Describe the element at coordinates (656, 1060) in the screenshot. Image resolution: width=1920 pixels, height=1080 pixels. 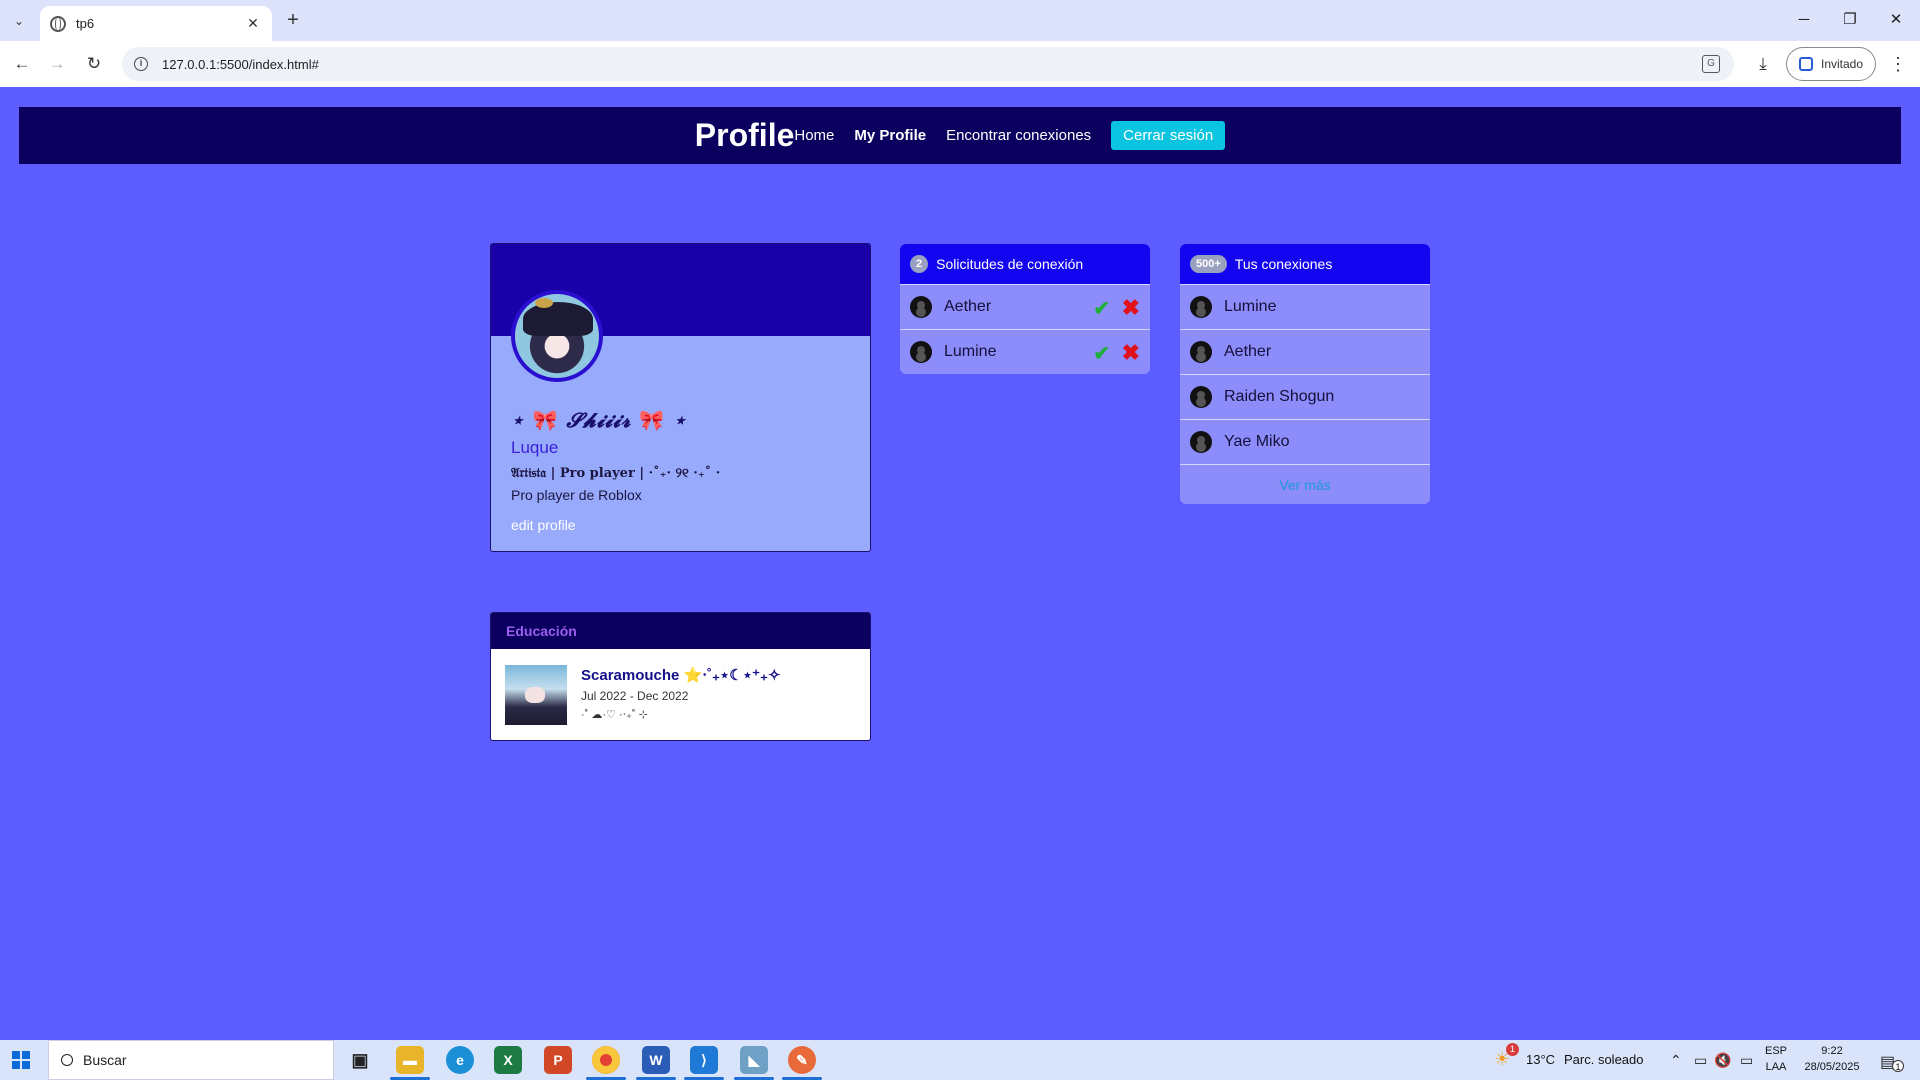
I see `word-icon: W` at that location.